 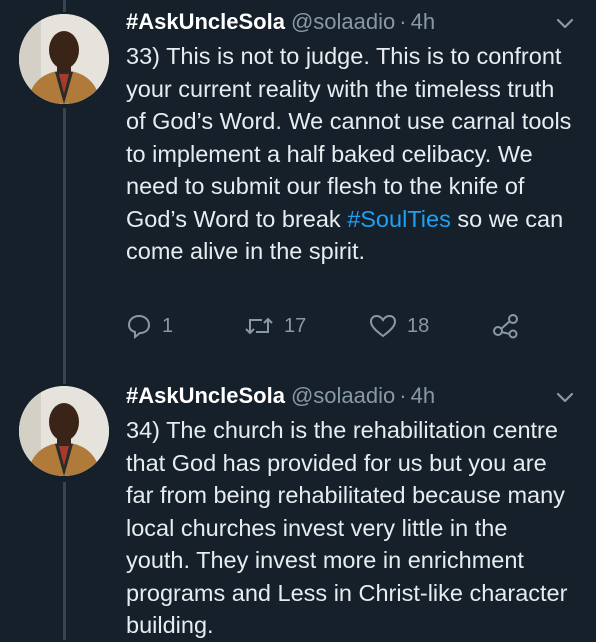 What do you see at coordinates (275, 326) in the screenshot?
I see `retweet-button: 17` at bounding box center [275, 326].